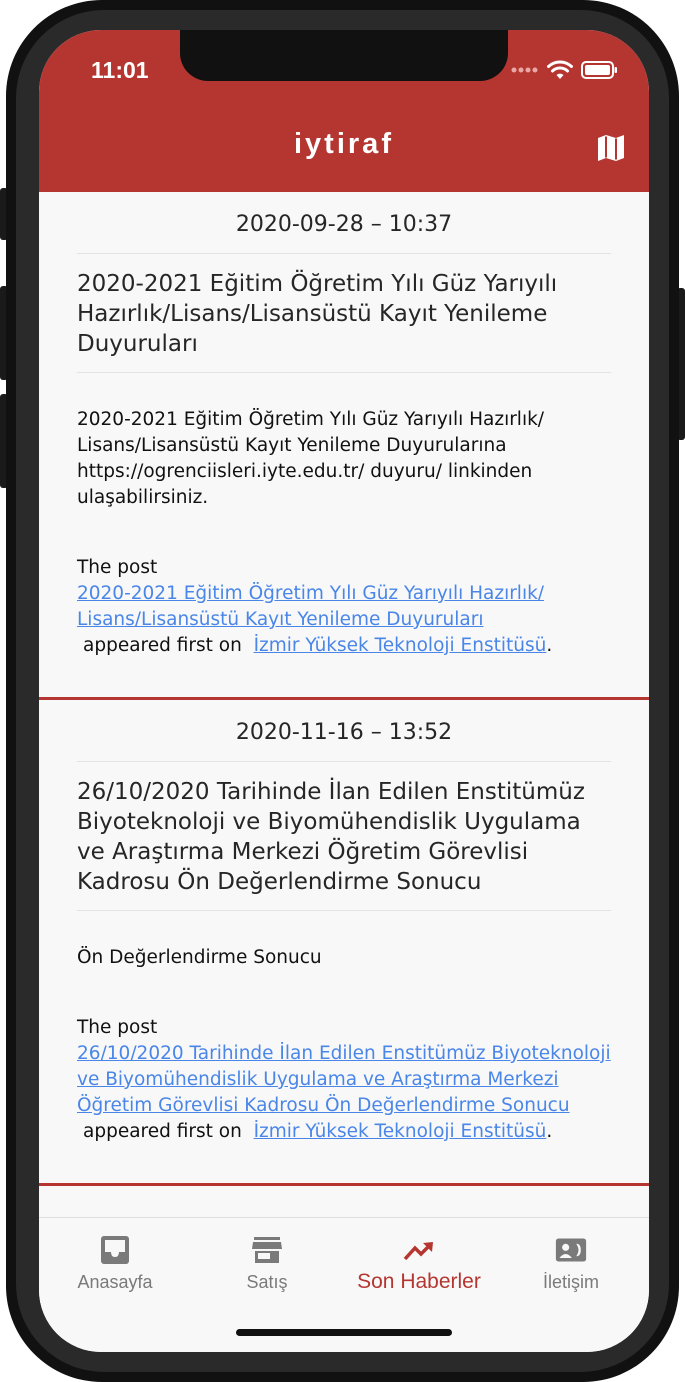  Describe the element at coordinates (267, 1263) in the screenshot. I see `tab-satis: Satış` at that location.